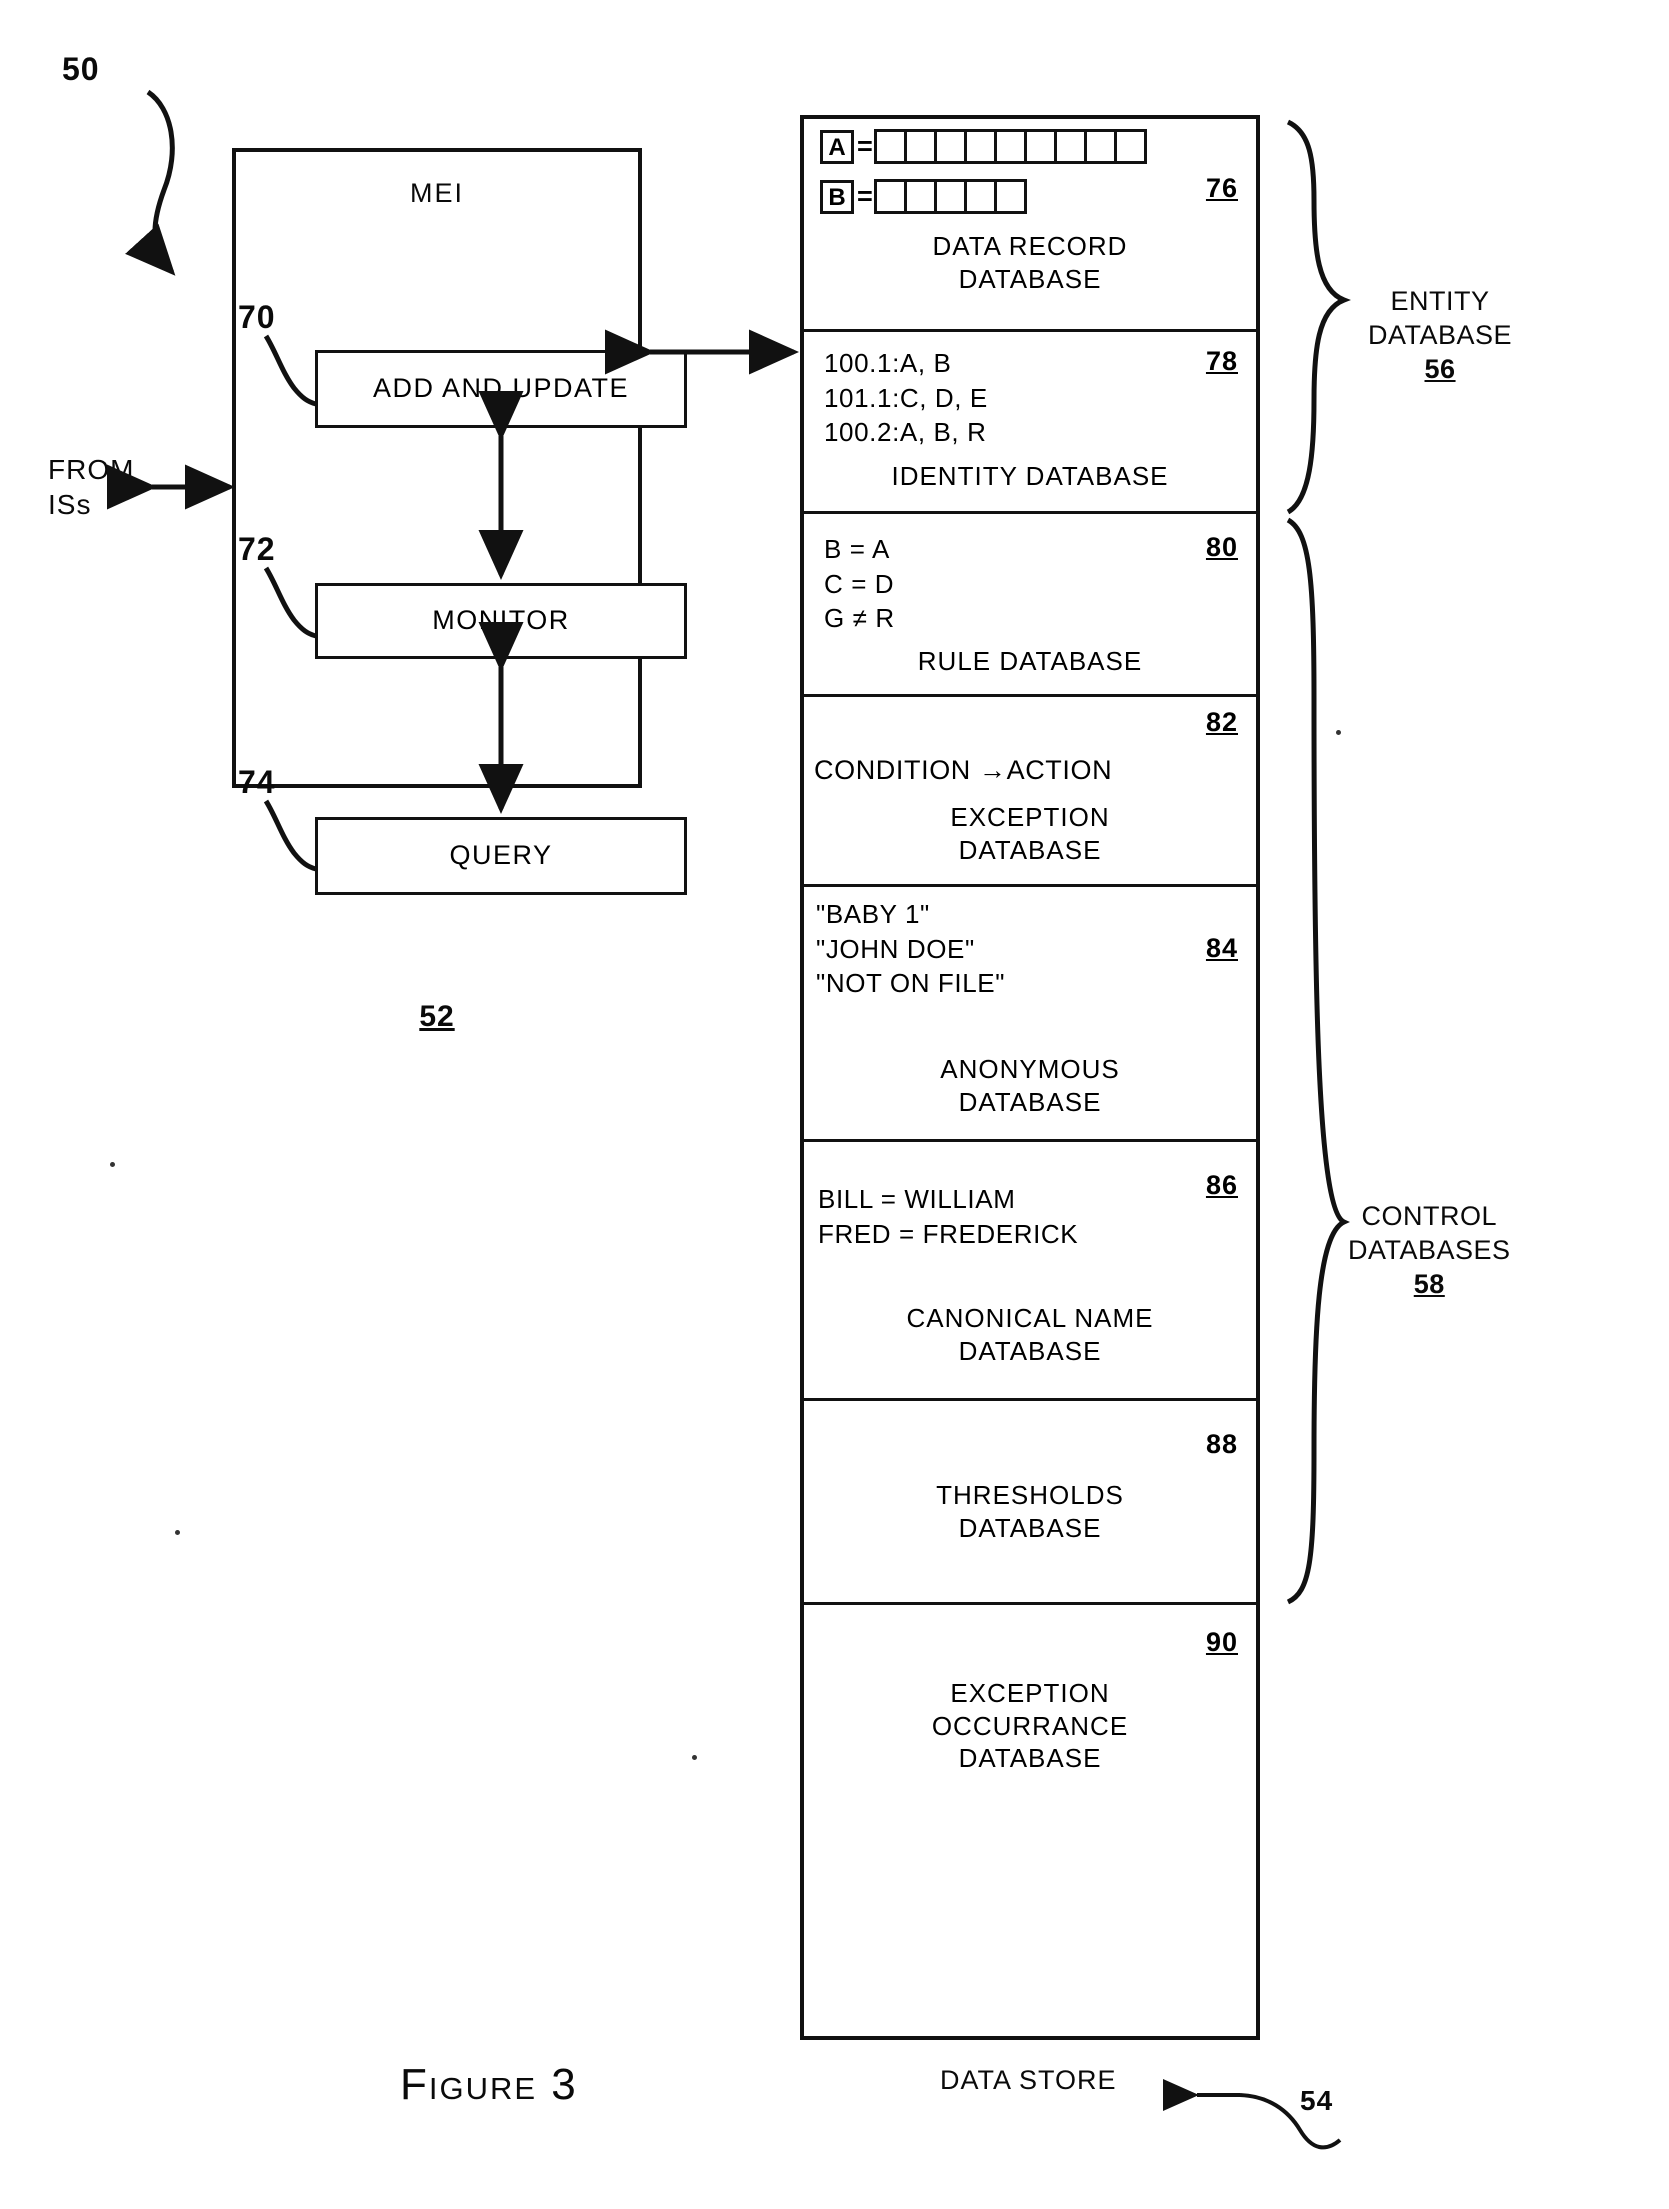 The height and width of the screenshot is (2209, 1669). What do you see at coordinates (1221, 948) in the screenshot?
I see `reference-numeral-84: 84` at bounding box center [1221, 948].